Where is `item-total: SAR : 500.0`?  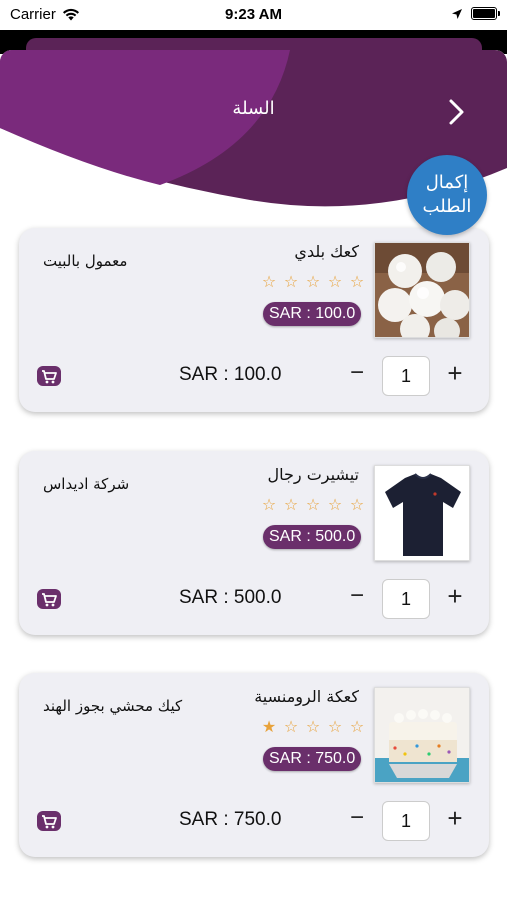 item-total: SAR : 500.0 is located at coordinates (230, 597).